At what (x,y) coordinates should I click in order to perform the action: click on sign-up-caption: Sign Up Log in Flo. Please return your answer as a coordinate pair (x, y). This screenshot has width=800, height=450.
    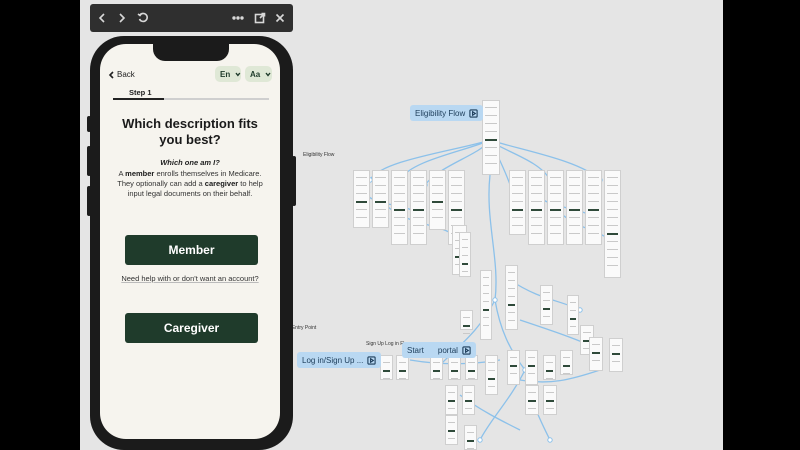
    Looking at the image, I should click on (387, 344).